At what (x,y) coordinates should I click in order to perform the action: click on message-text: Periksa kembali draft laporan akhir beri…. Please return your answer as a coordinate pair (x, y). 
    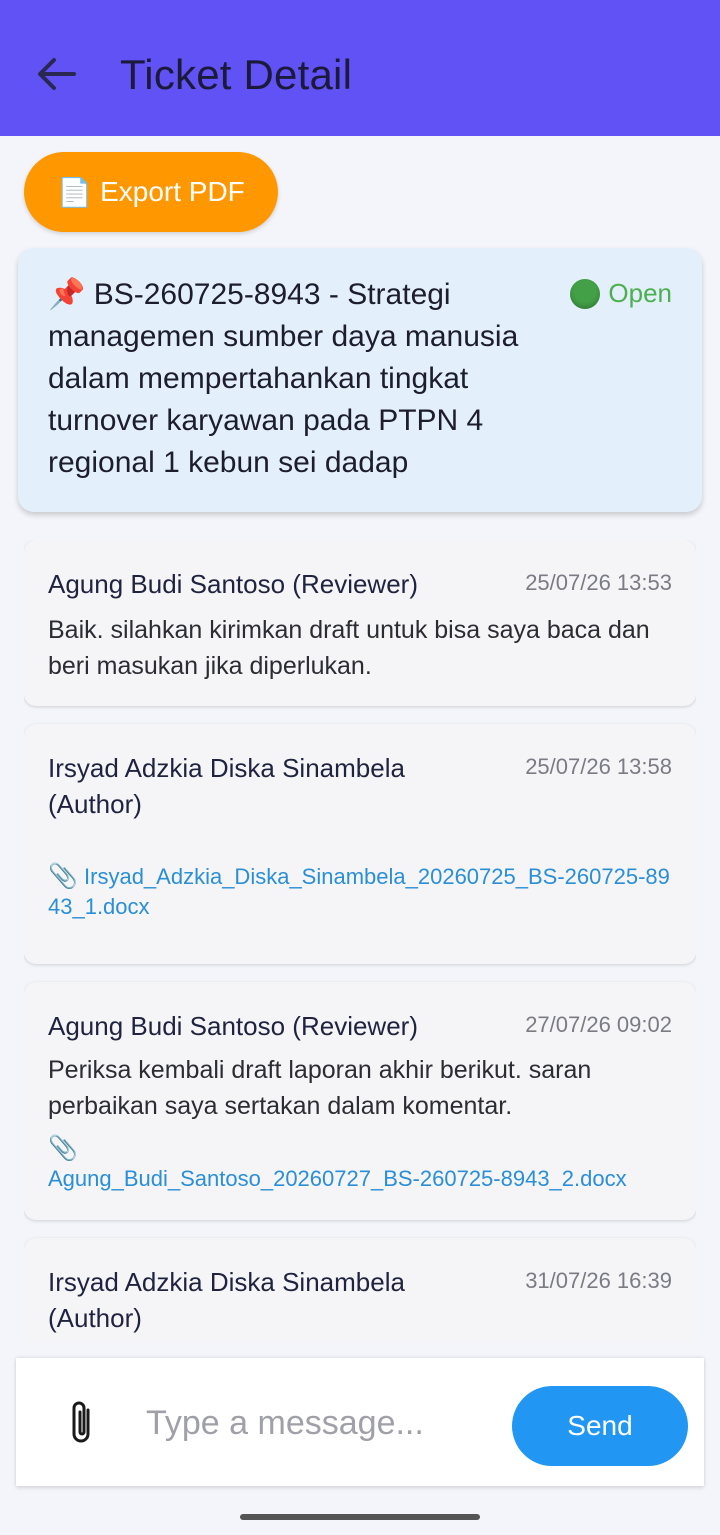
    Looking at the image, I should click on (320, 1088).